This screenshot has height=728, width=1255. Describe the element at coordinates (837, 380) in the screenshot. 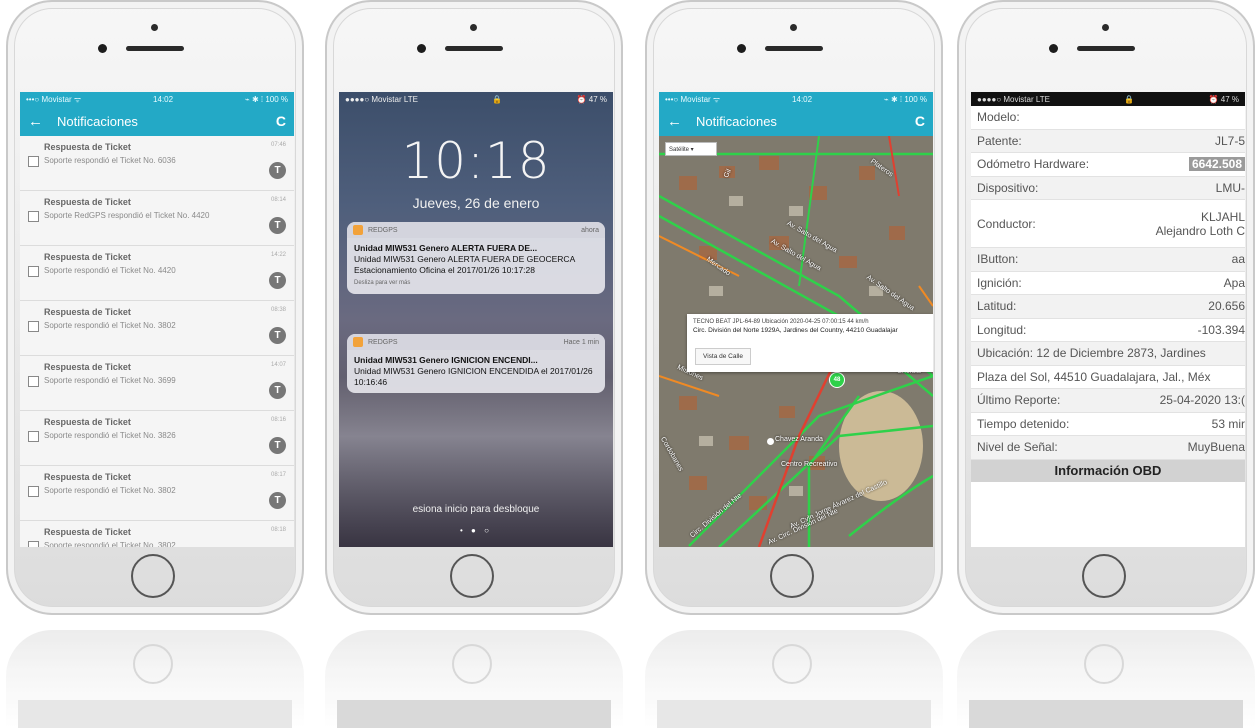

I see `vehicle-marker: 48` at that location.